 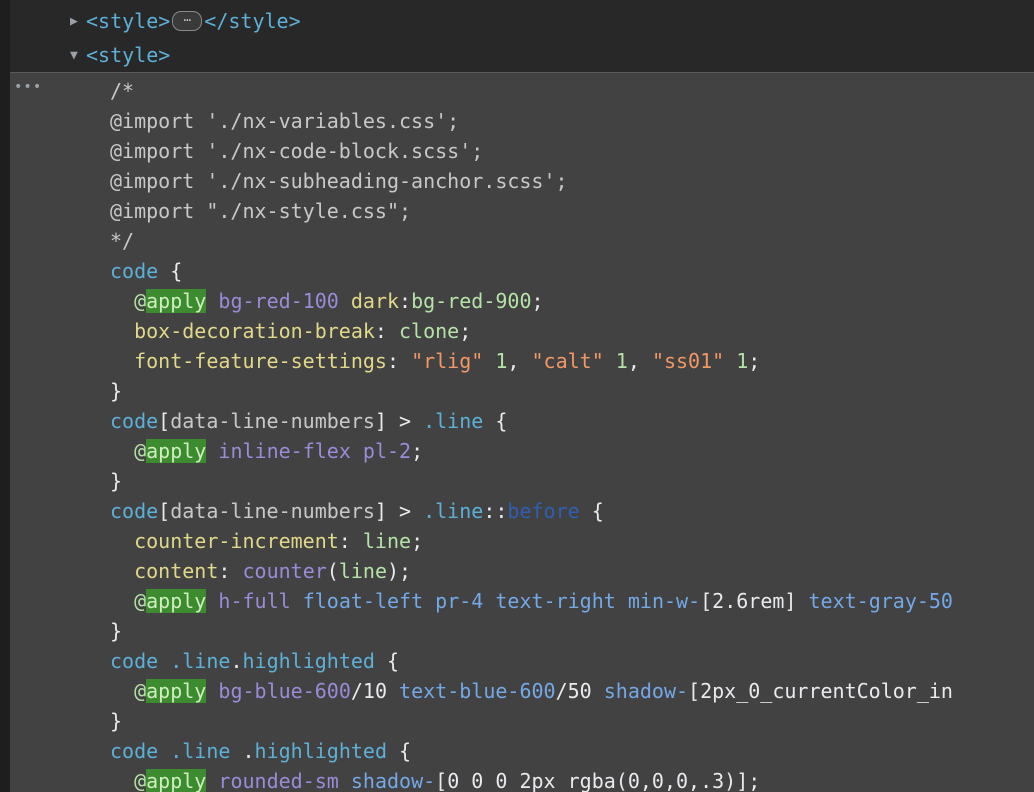 What do you see at coordinates (261, 751) in the screenshot?
I see `rule-highlighted-desc: code .line .highlighted {` at bounding box center [261, 751].